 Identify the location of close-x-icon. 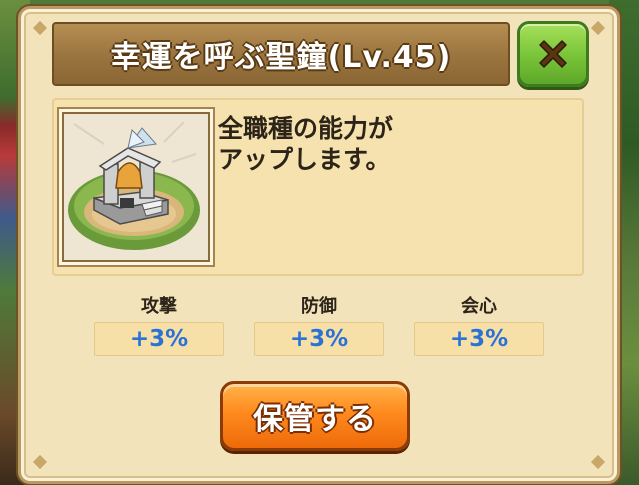
(553, 54).